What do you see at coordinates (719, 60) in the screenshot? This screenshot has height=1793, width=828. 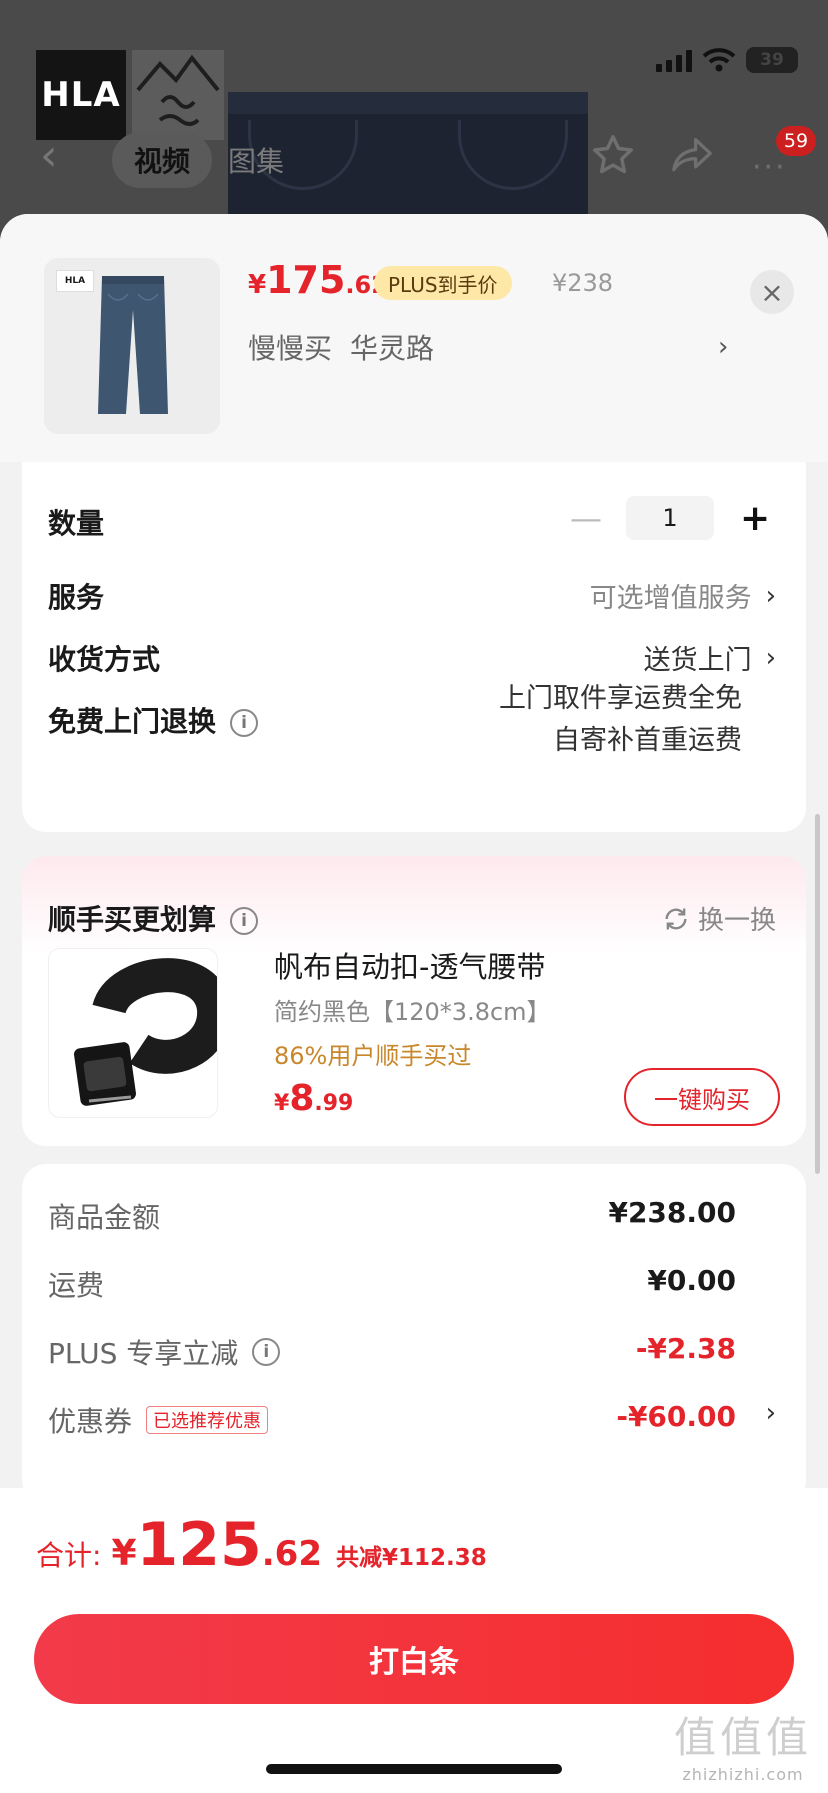 I see `wifi-icon` at bounding box center [719, 60].